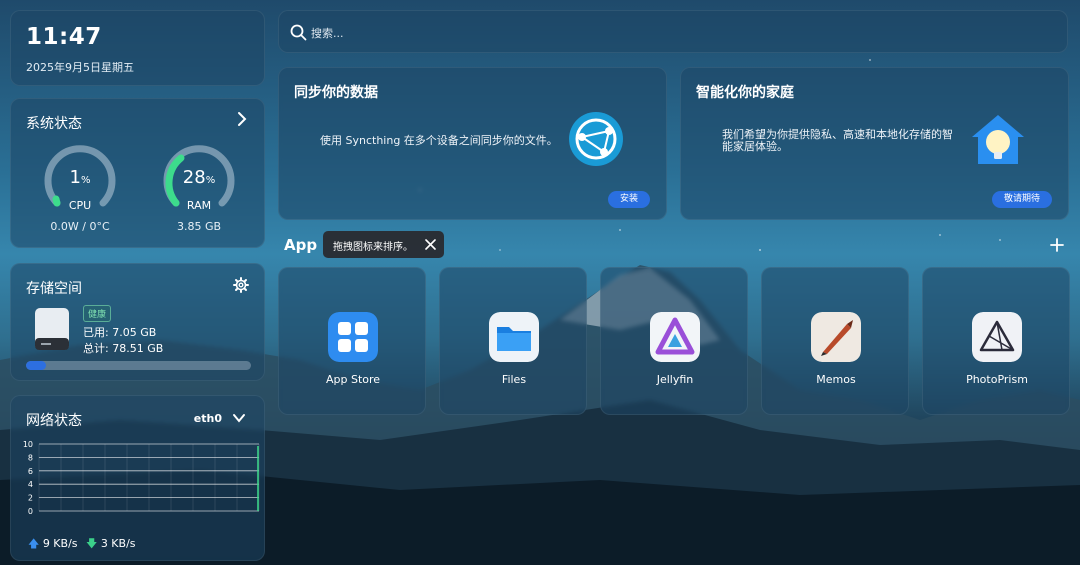 The image size is (1080, 565). I want to click on plus-icon, so click(1057, 245).